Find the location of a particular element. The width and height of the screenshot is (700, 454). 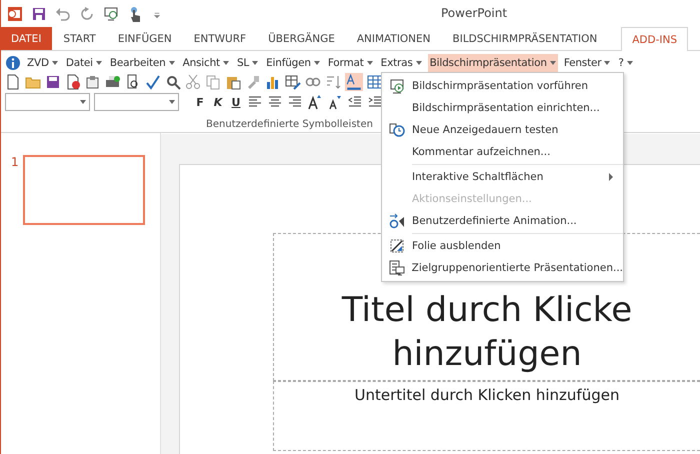

slide-thumbnail is located at coordinates (83, 190).